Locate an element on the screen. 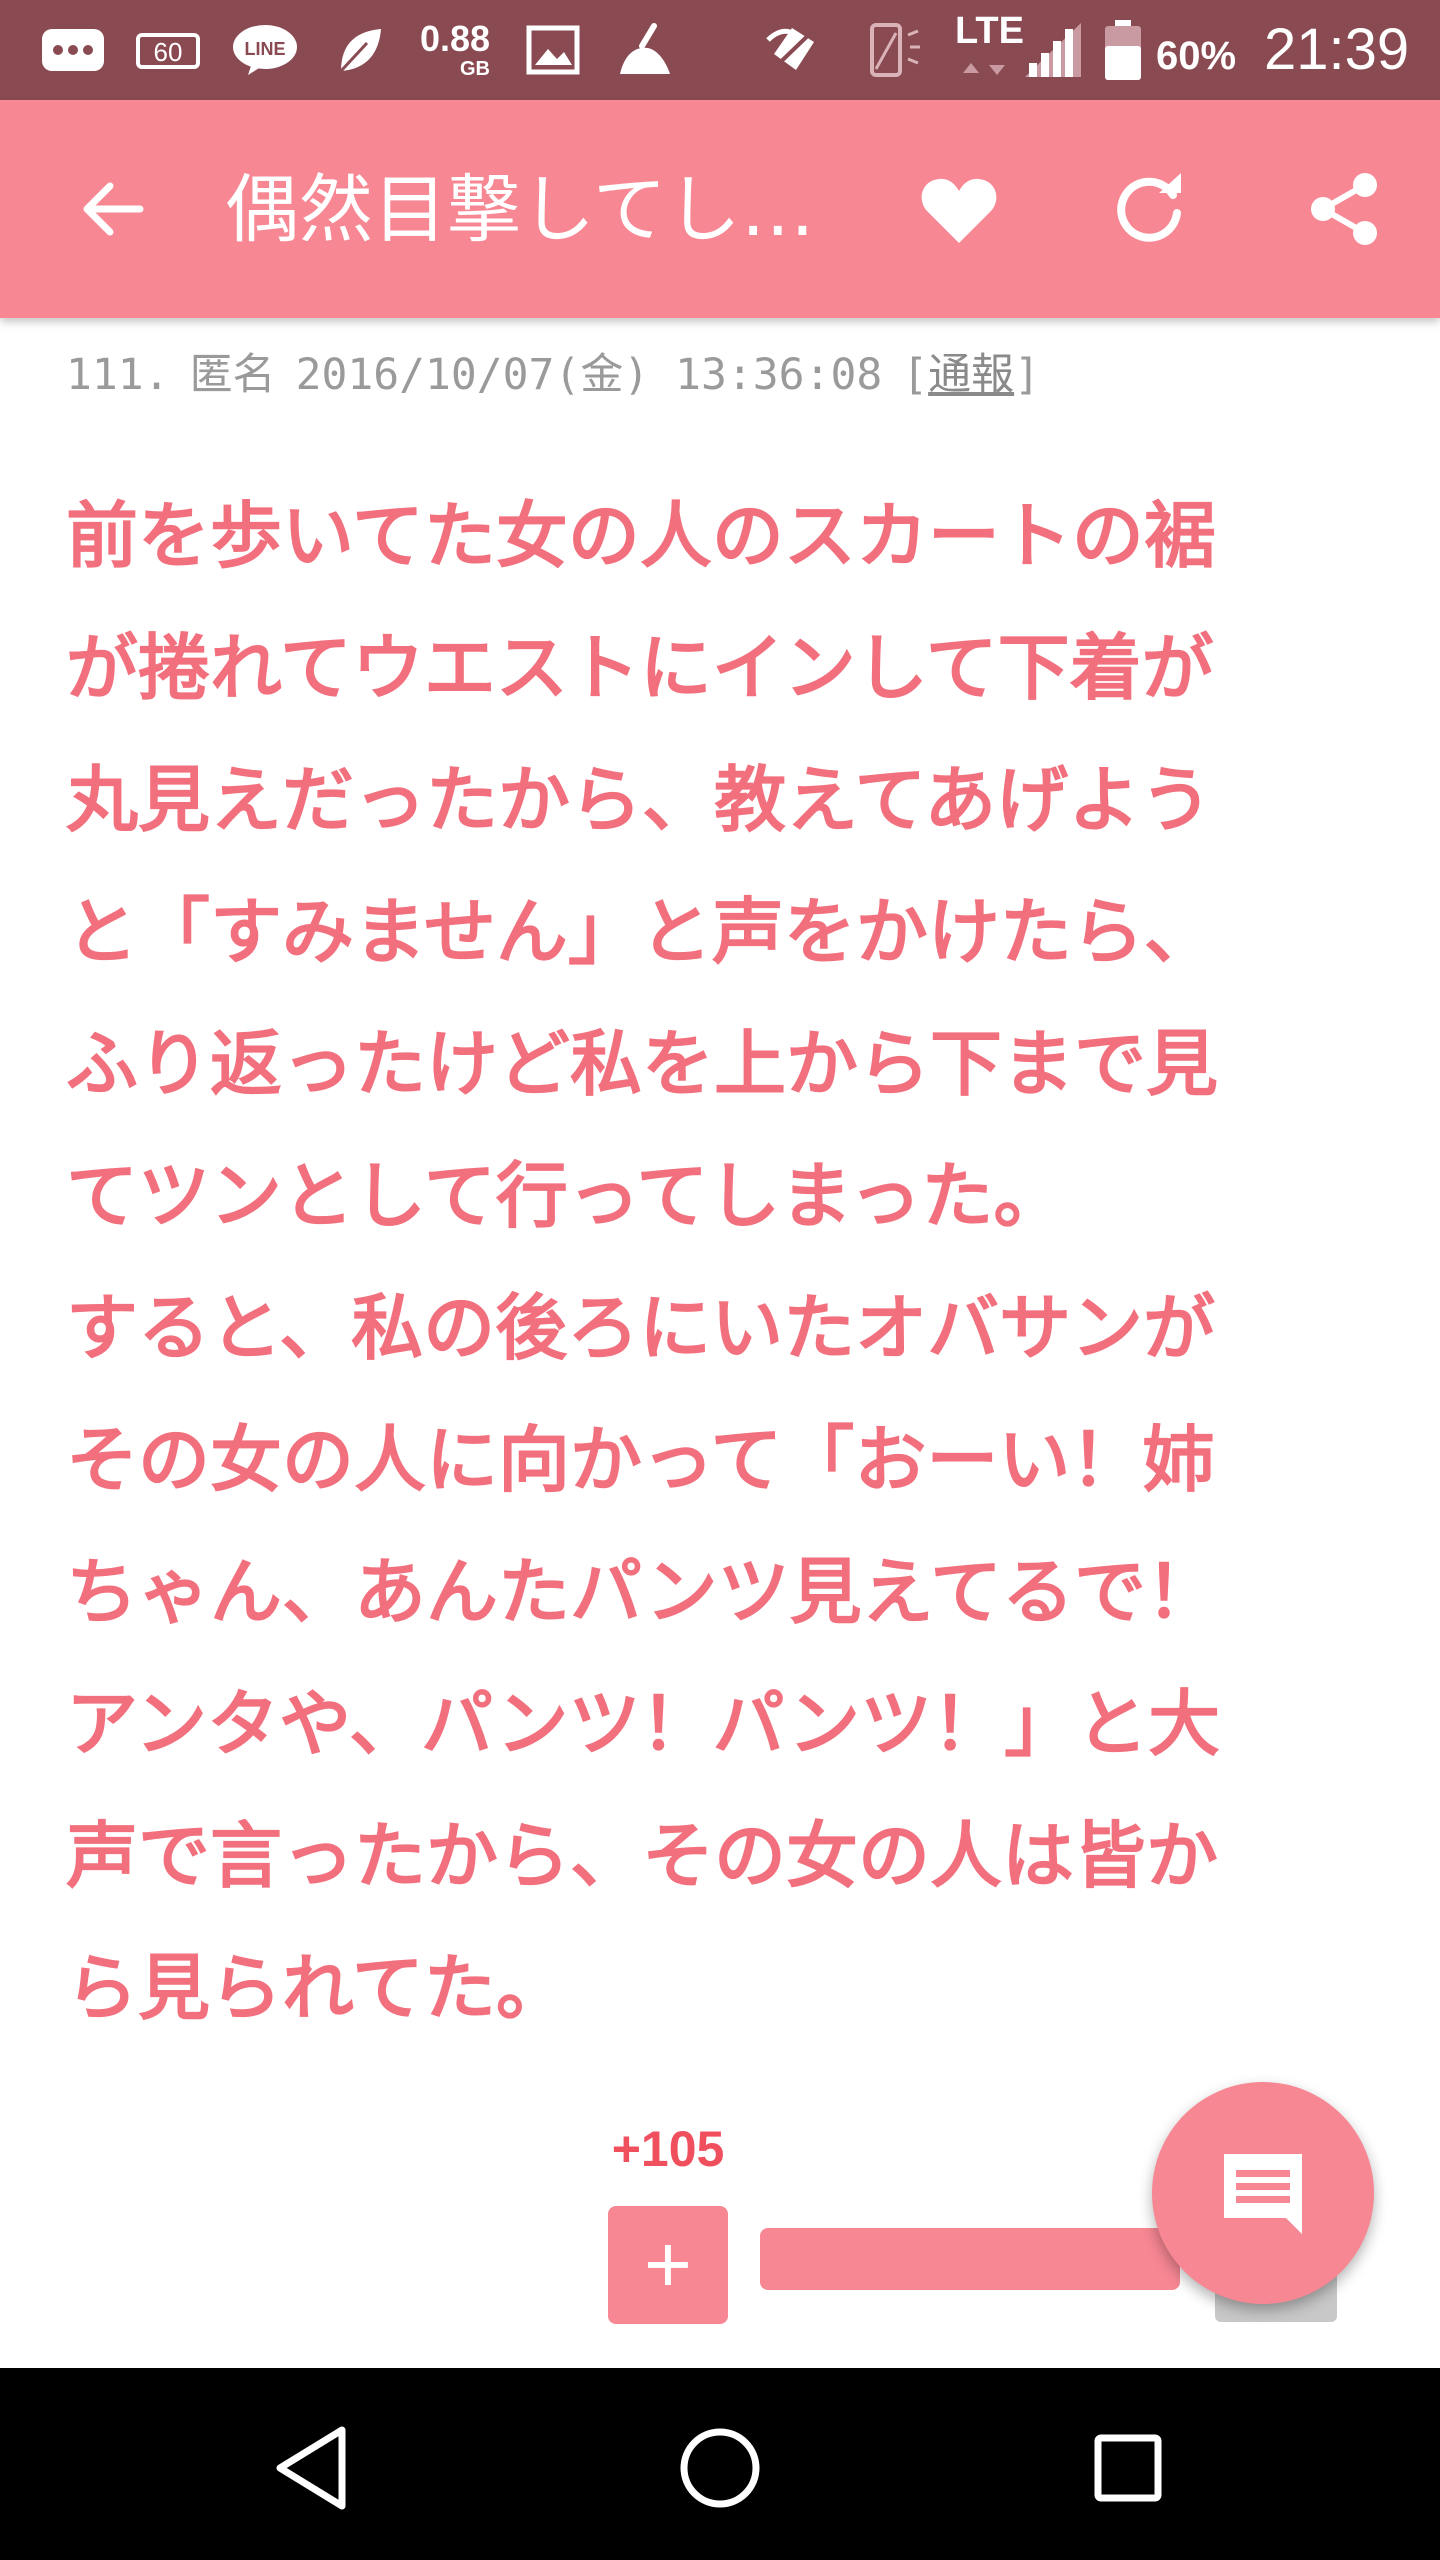 Image resolution: width=1440 pixels, height=2560 pixels. nav-home-icon is located at coordinates (720, 2468).